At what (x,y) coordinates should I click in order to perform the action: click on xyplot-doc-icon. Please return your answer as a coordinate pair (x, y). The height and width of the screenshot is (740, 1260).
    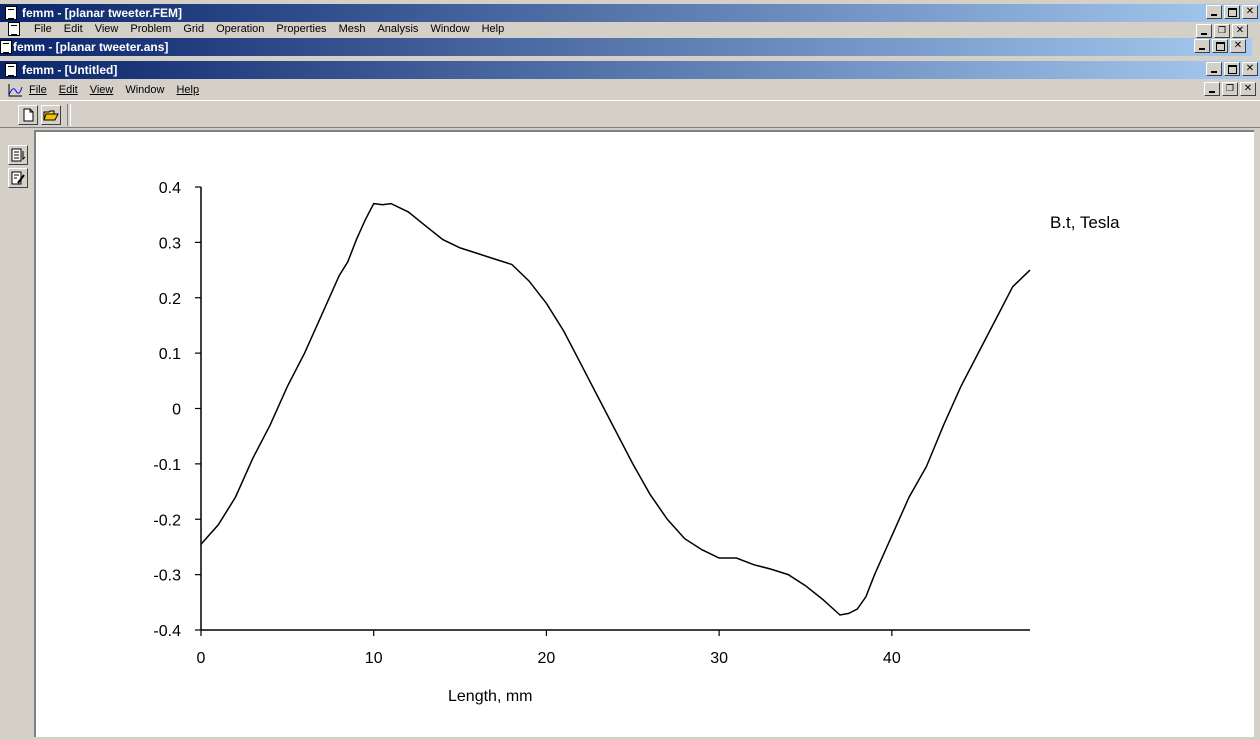
    Looking at the image, I should click on (15, 90).